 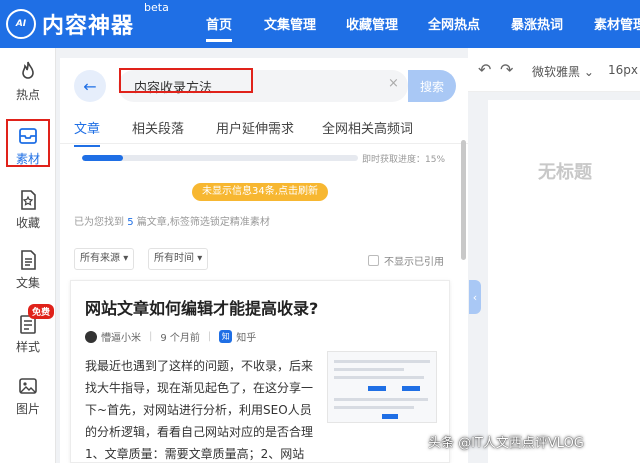 What do you see at coordinates (27, 347) in the screenshot?
I see `sidebar-item-label: 样式` at bounding box center [27, 347].